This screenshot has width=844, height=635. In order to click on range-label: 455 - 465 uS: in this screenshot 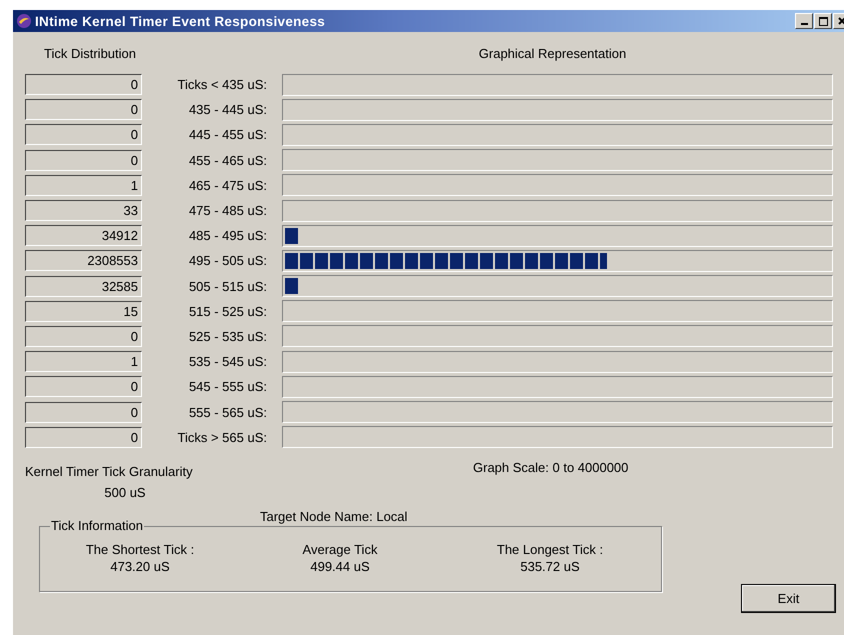, I will do `click(227, 160)`.